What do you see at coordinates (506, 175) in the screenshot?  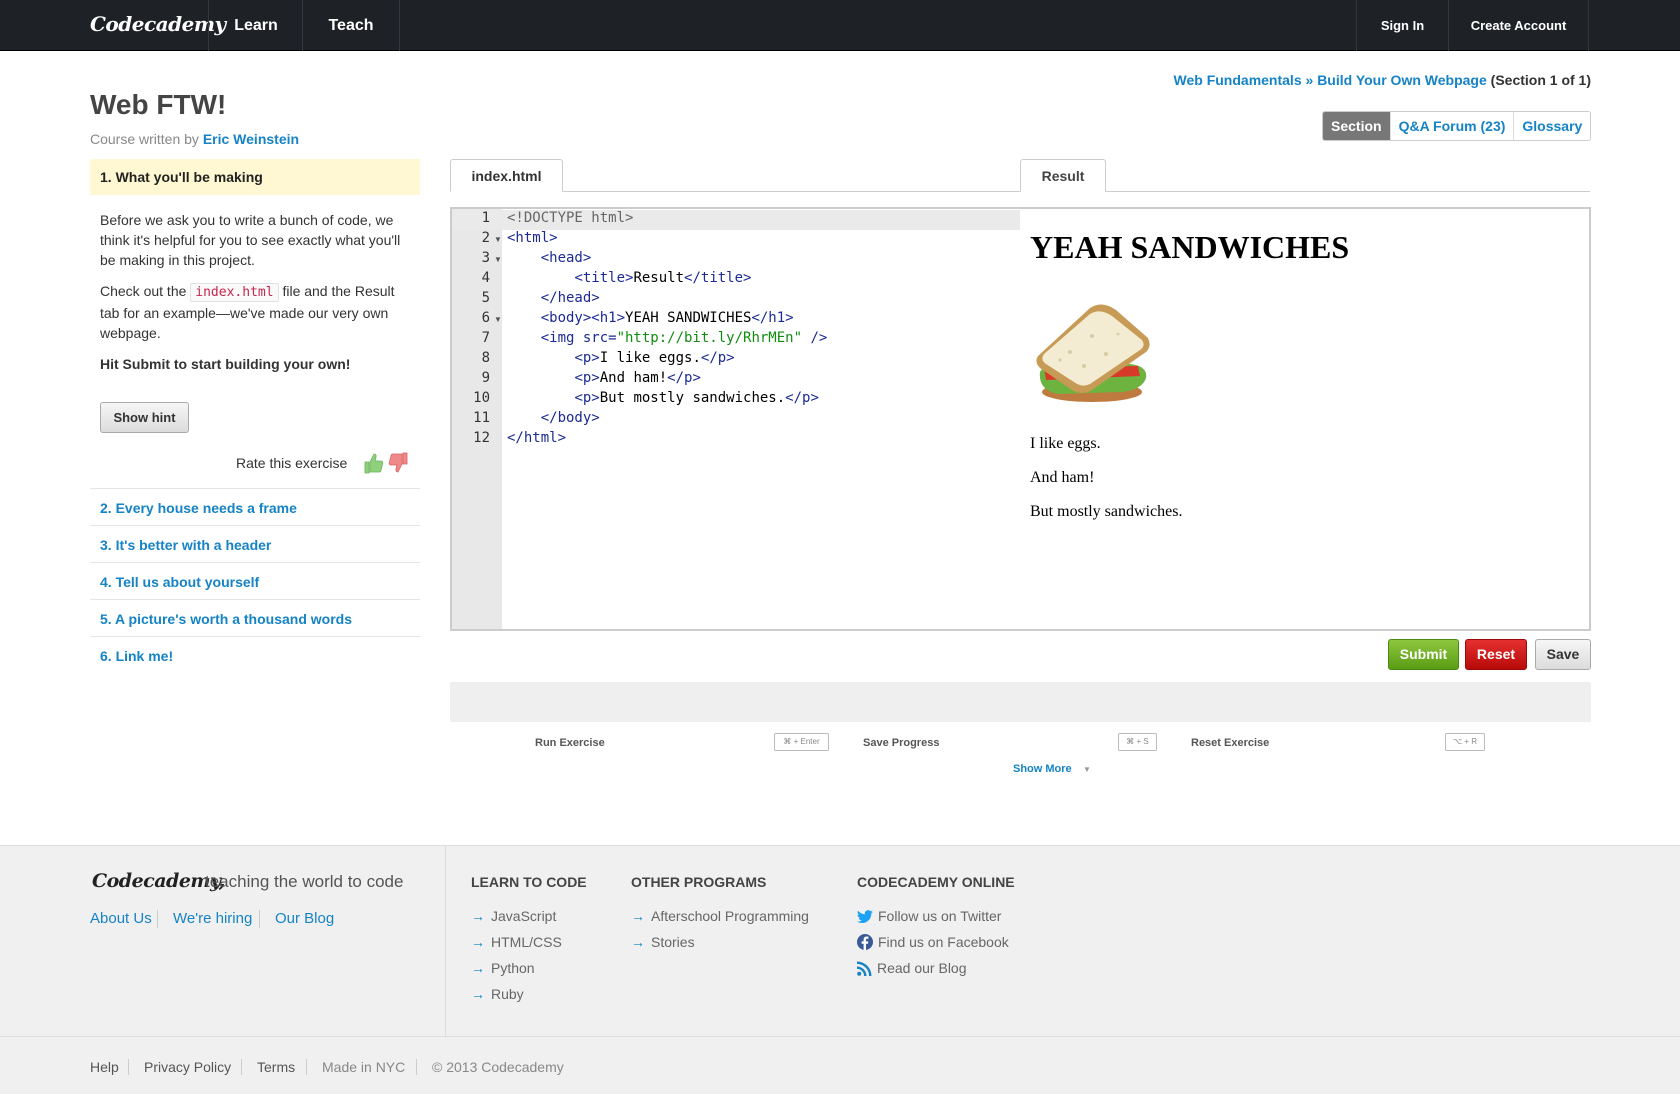 I see `tab-index-html: index.html` at bounding box center [506, 175].